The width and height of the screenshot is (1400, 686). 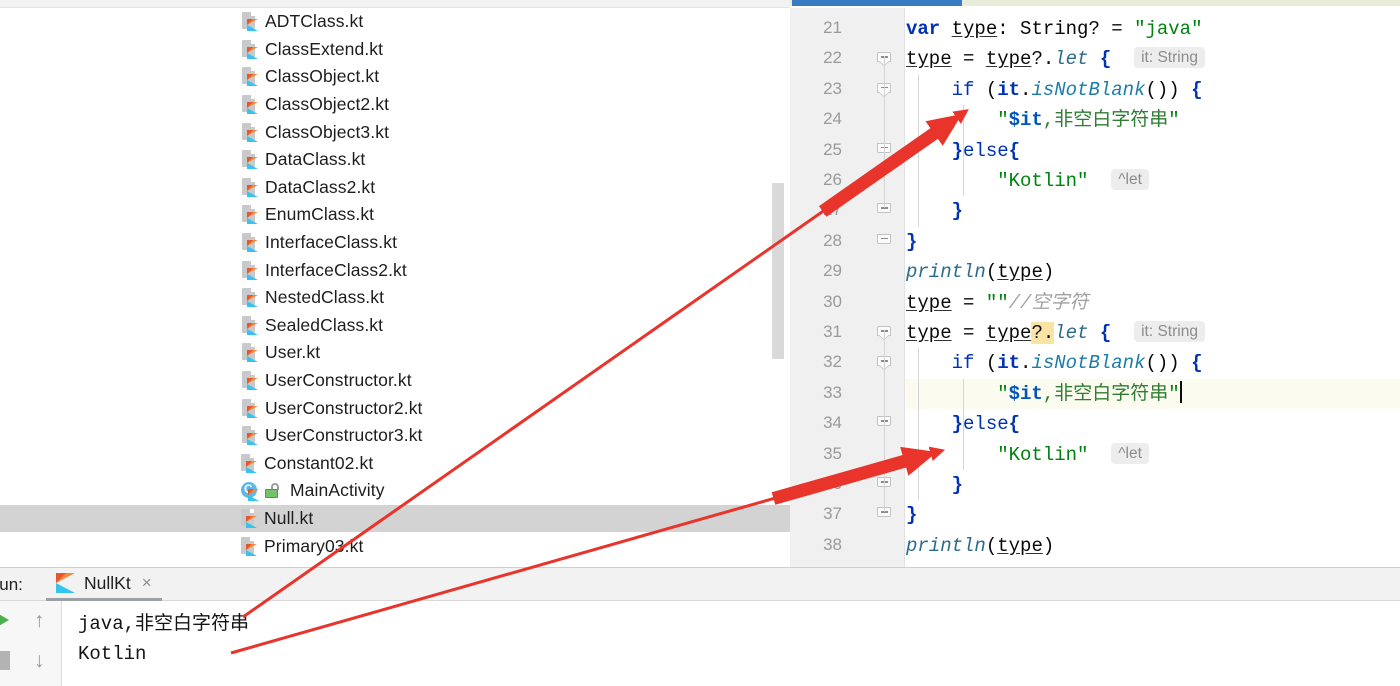 What do you see at coordinates (5, 660) in the screenshot?
I see `stop-icon` at bounding box center [5, 660].